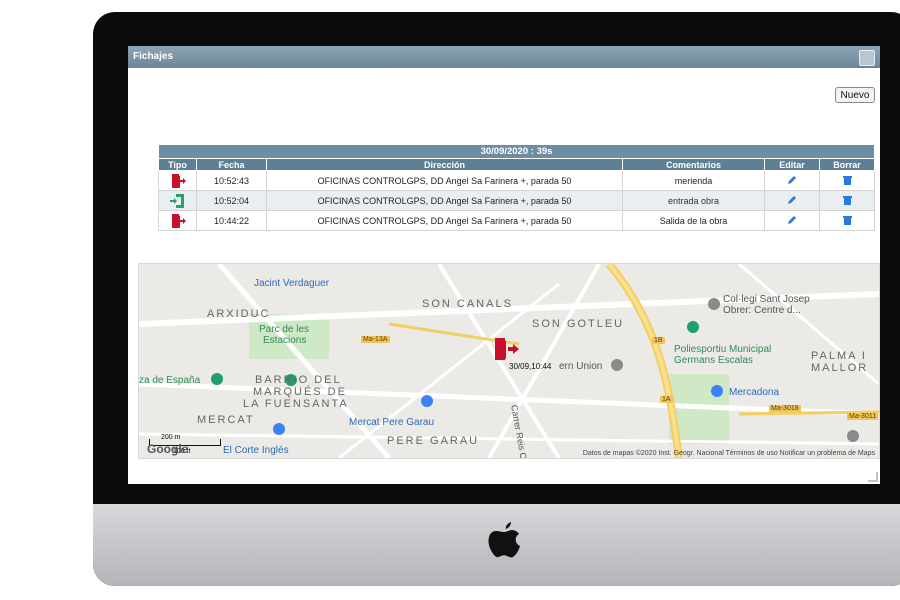 The width and height of the screenshot is (900, 600). I want to click on google-logo: Google, so click(168, 449).